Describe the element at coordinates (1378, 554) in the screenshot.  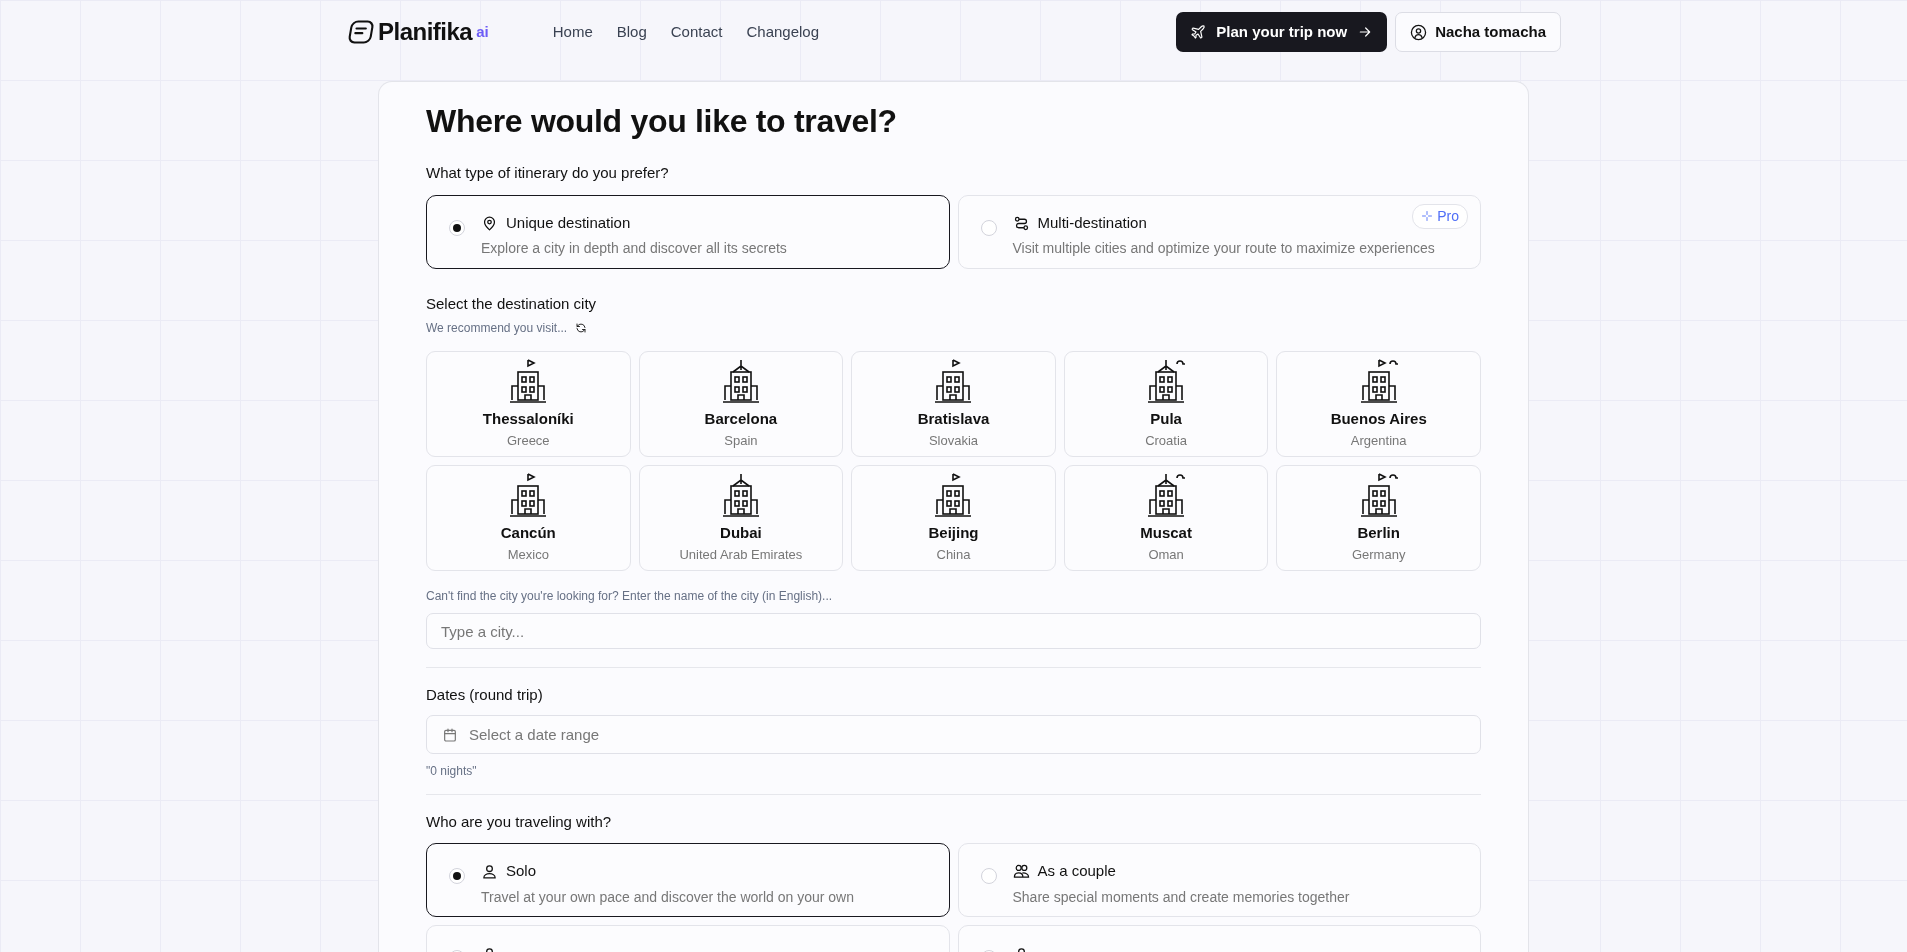
I see `country-name: Germany` at that location.